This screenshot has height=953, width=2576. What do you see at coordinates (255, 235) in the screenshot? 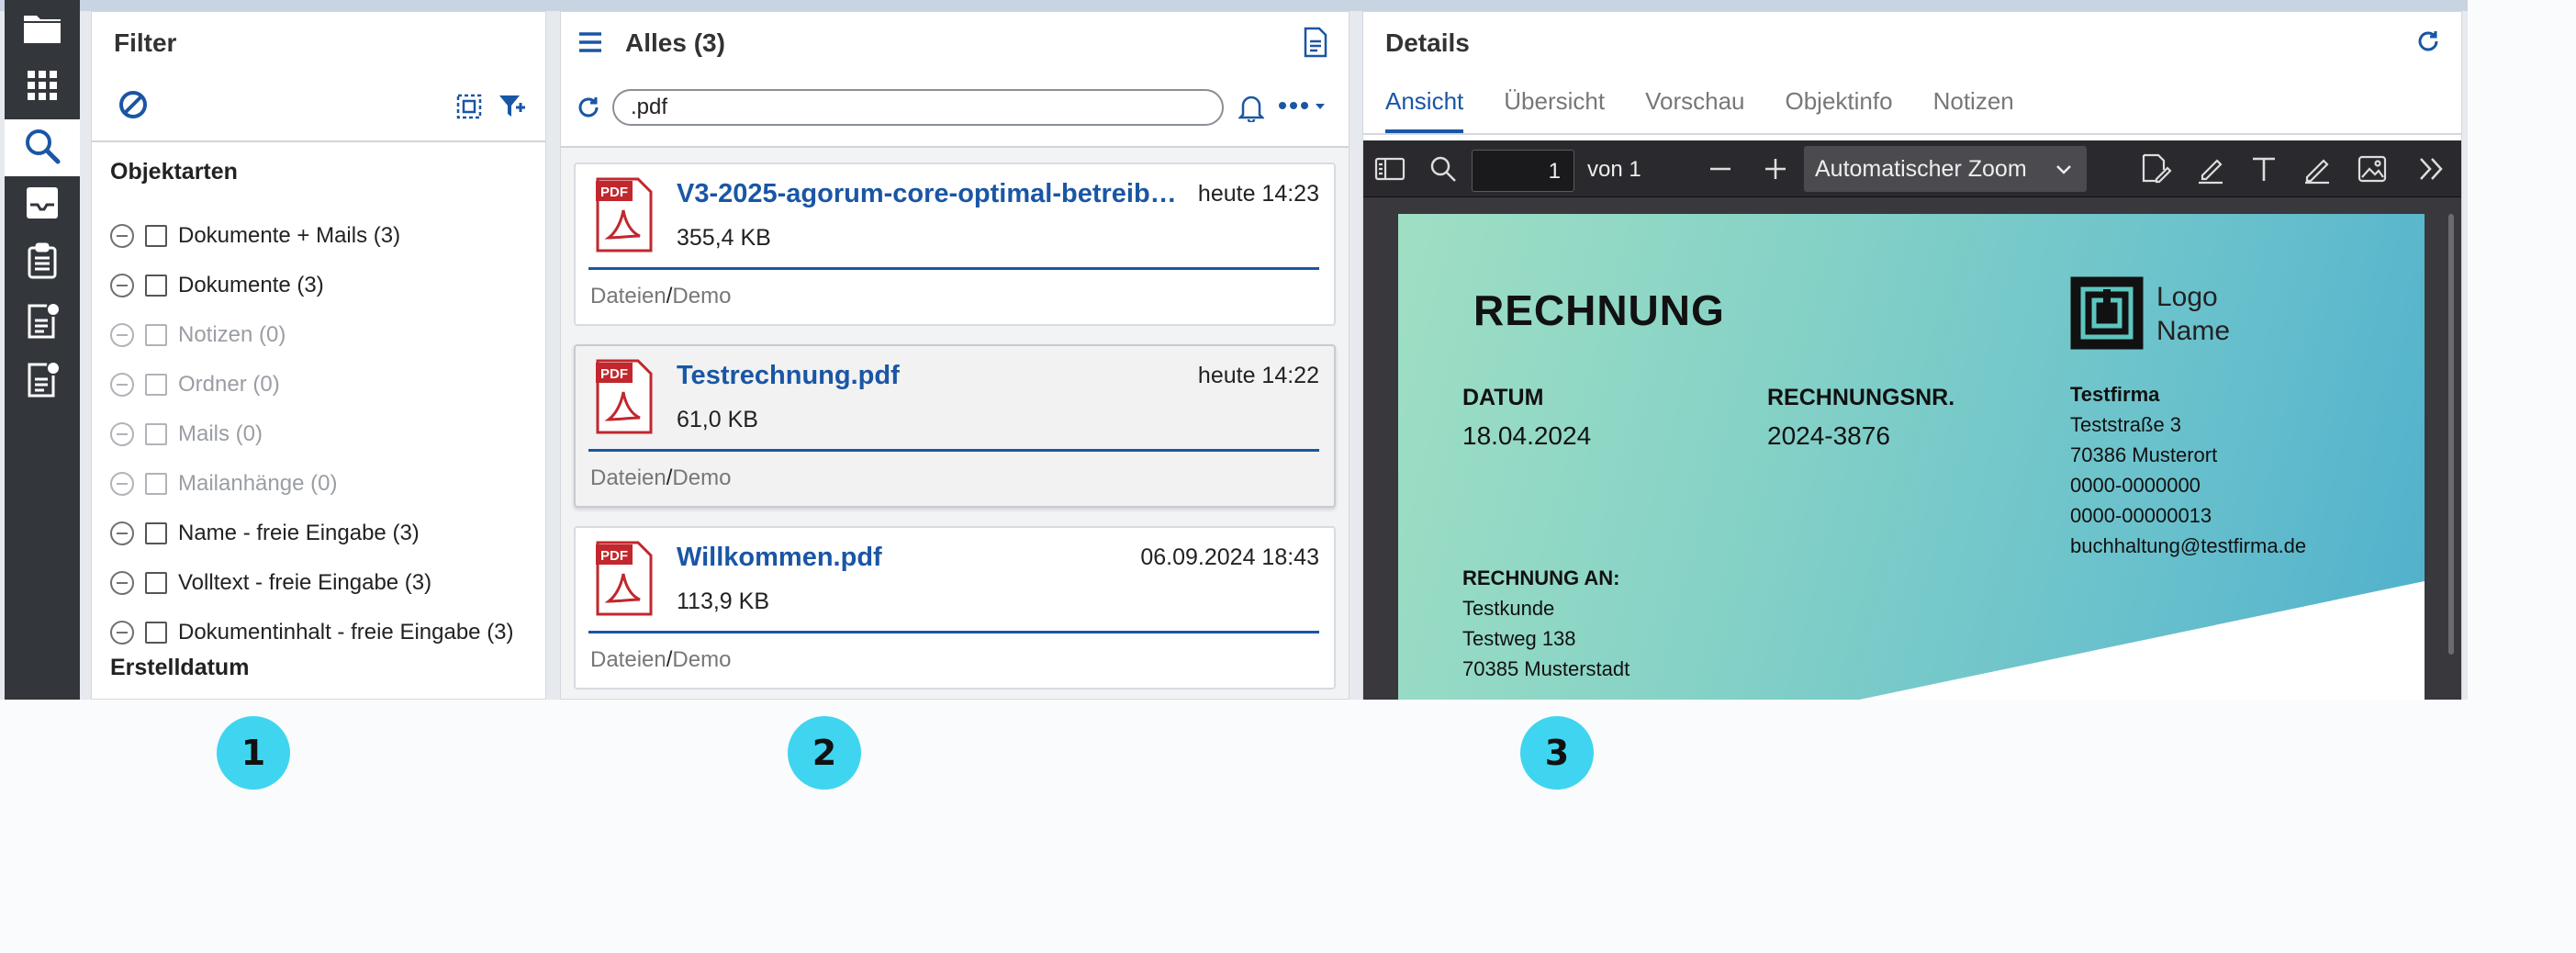
I see `filter-option: Dokumente + Mails (3)` at bounding box center [255, 235].